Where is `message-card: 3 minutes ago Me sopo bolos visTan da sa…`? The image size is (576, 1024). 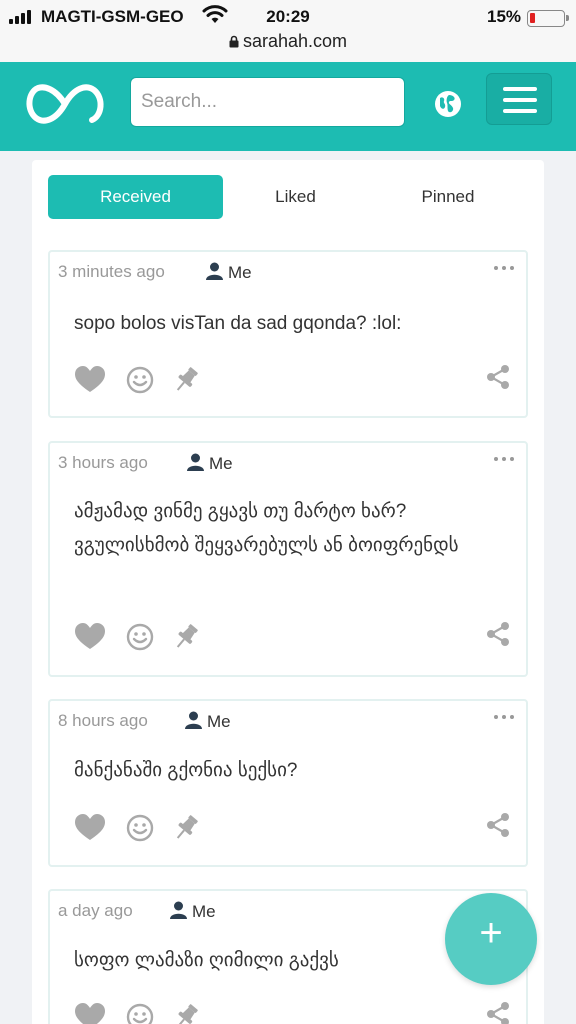
message-card: 3 minutes ago Me sopo bolos visTan da sa… is located at coordinates (288, 334).